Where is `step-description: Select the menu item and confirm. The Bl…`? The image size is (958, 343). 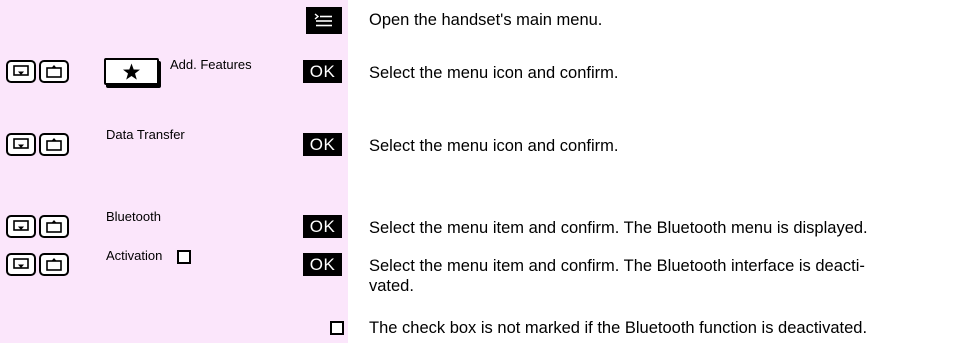 step-description: Select the menu item and confirm. The Bl… is located at coordinates (618, 228).